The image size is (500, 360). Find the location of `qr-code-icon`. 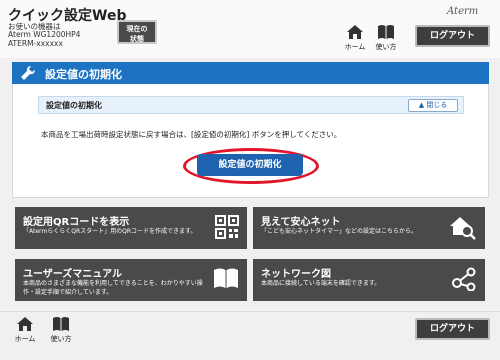

qr-code-icon is located at coordinates (227, 227).